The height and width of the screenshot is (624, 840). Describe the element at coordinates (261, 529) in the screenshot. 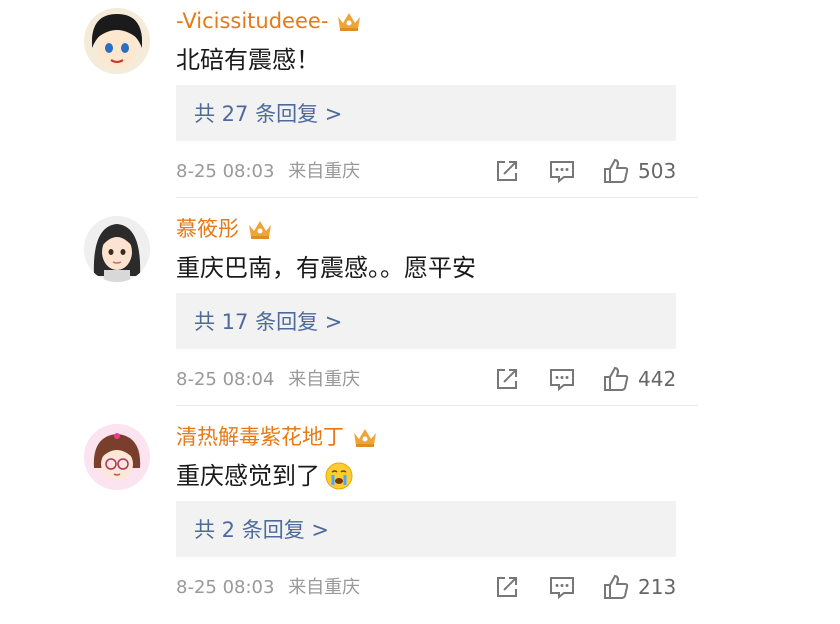

I see `replies-label: 共 2 条回复 >` at that location.